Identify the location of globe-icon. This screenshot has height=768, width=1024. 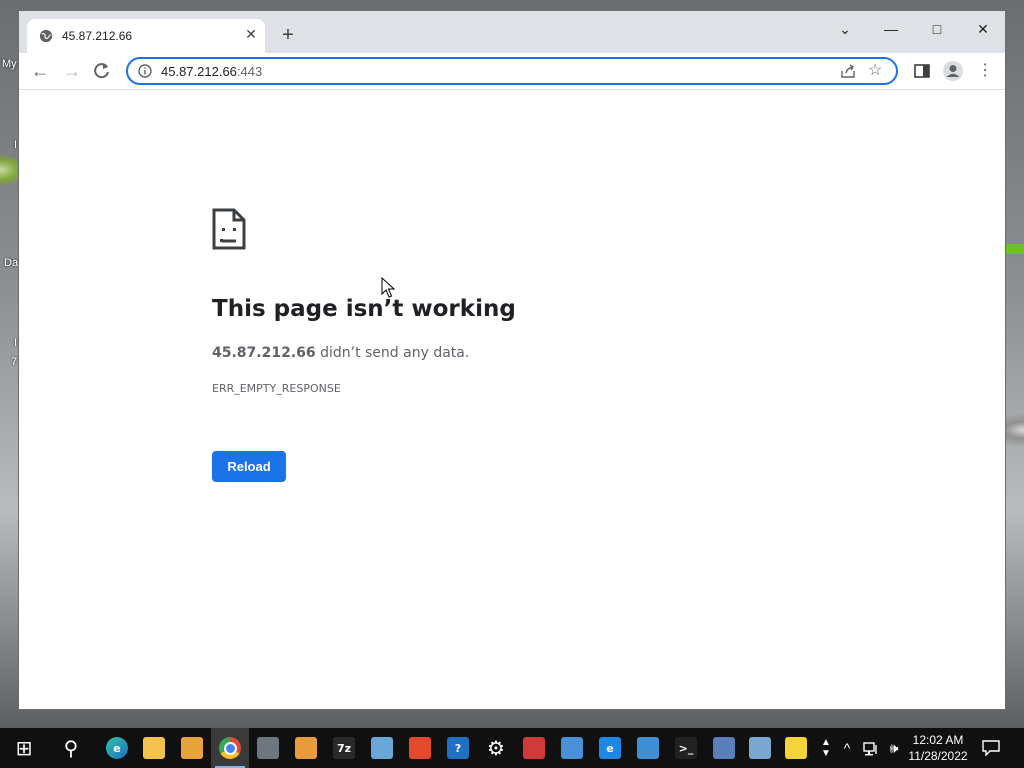
(46, 36).